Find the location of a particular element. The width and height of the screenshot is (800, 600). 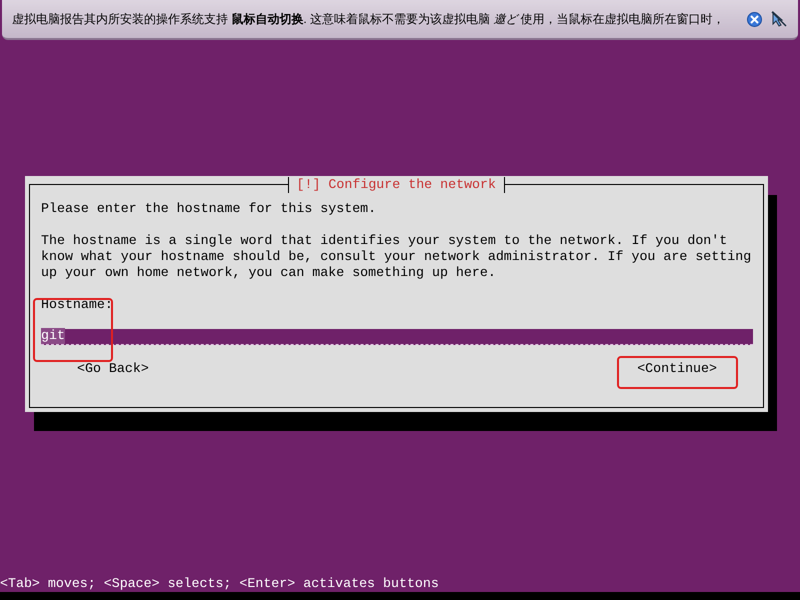

dialog-button: <Go Back> is located at coordinates (113, 369).